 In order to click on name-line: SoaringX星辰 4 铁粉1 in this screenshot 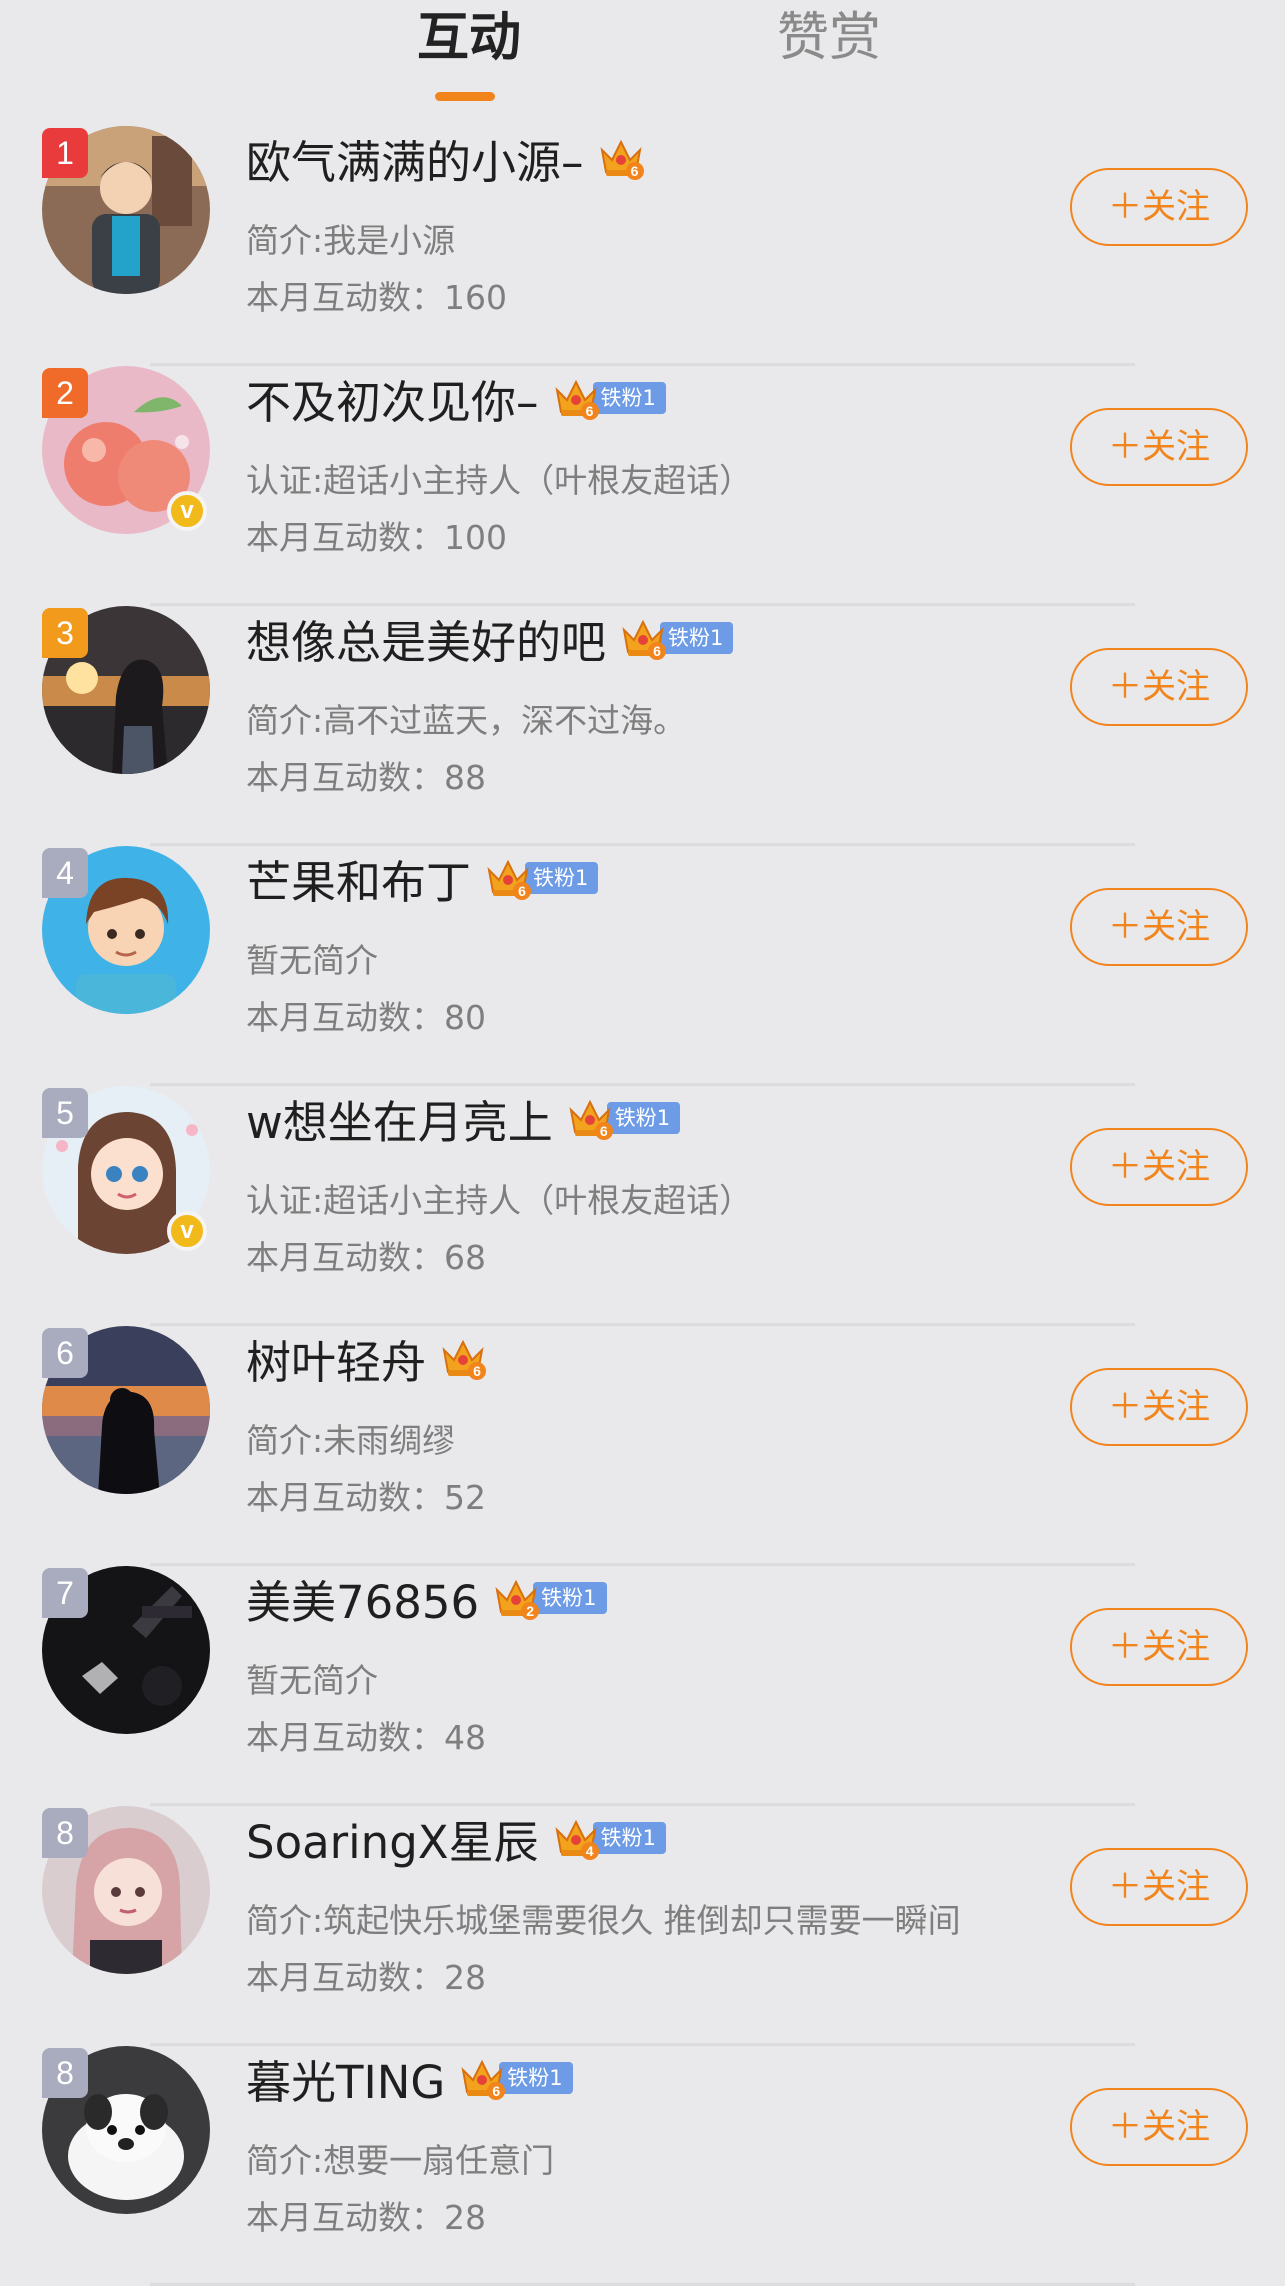, I will do `click(456, 1838)`.